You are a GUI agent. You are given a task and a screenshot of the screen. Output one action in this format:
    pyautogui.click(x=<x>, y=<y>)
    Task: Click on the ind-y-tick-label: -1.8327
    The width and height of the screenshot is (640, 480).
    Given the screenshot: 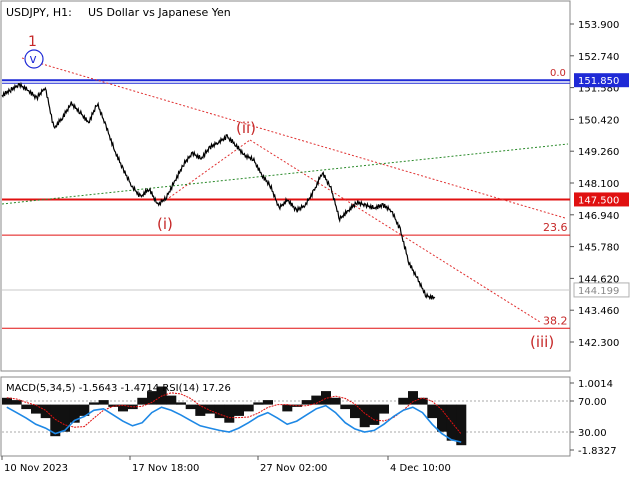 What is the action you would take?
    pyautogui.click(x=597, y=451)
    